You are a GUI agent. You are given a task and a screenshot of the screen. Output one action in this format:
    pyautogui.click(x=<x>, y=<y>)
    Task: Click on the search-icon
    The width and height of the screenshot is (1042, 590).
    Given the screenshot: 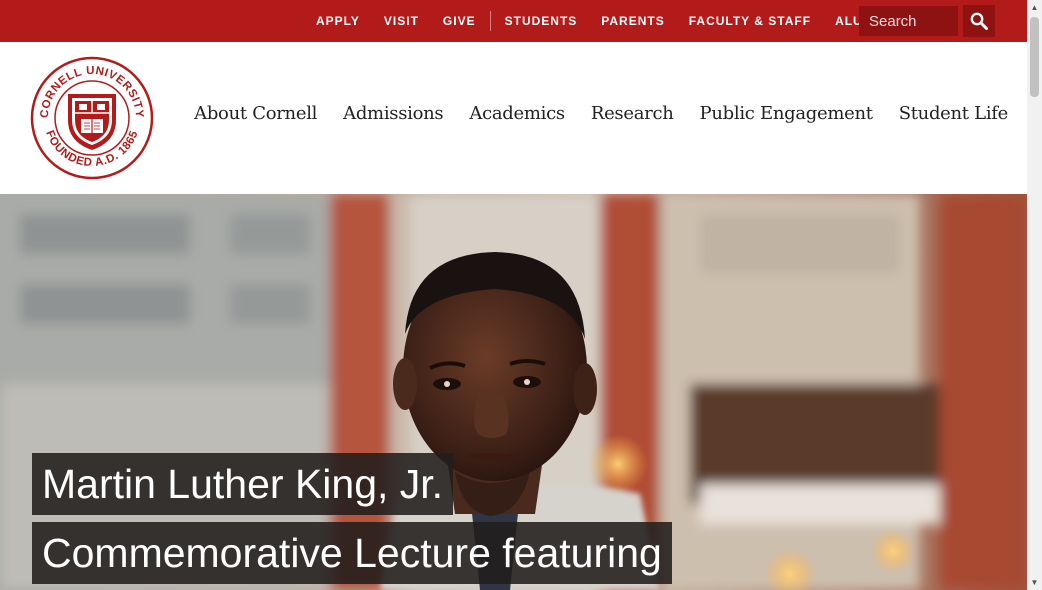 What is the action you would take?
    pyautogui.click(x=979, y=21)
    